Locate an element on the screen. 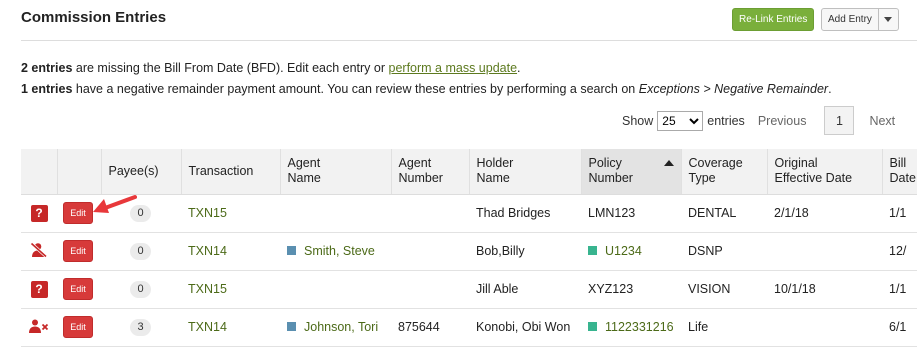 The image size is (917, 349). original-effective-date-cell: 2/1/18 is located at coordinates (824, 213).